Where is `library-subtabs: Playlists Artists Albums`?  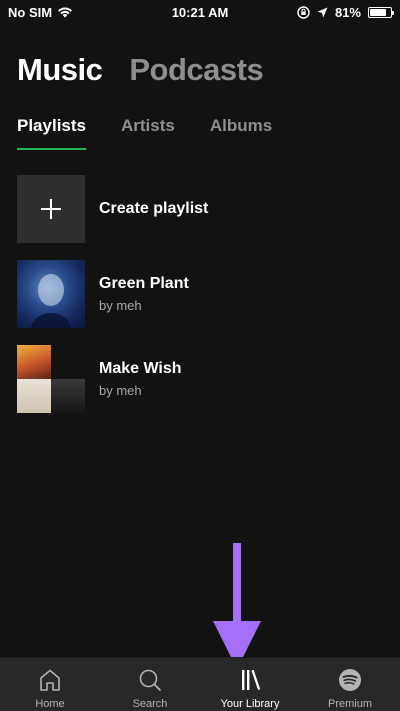 library-subtabs: Playlists Artists Albums is located at coordinates (144, 133).